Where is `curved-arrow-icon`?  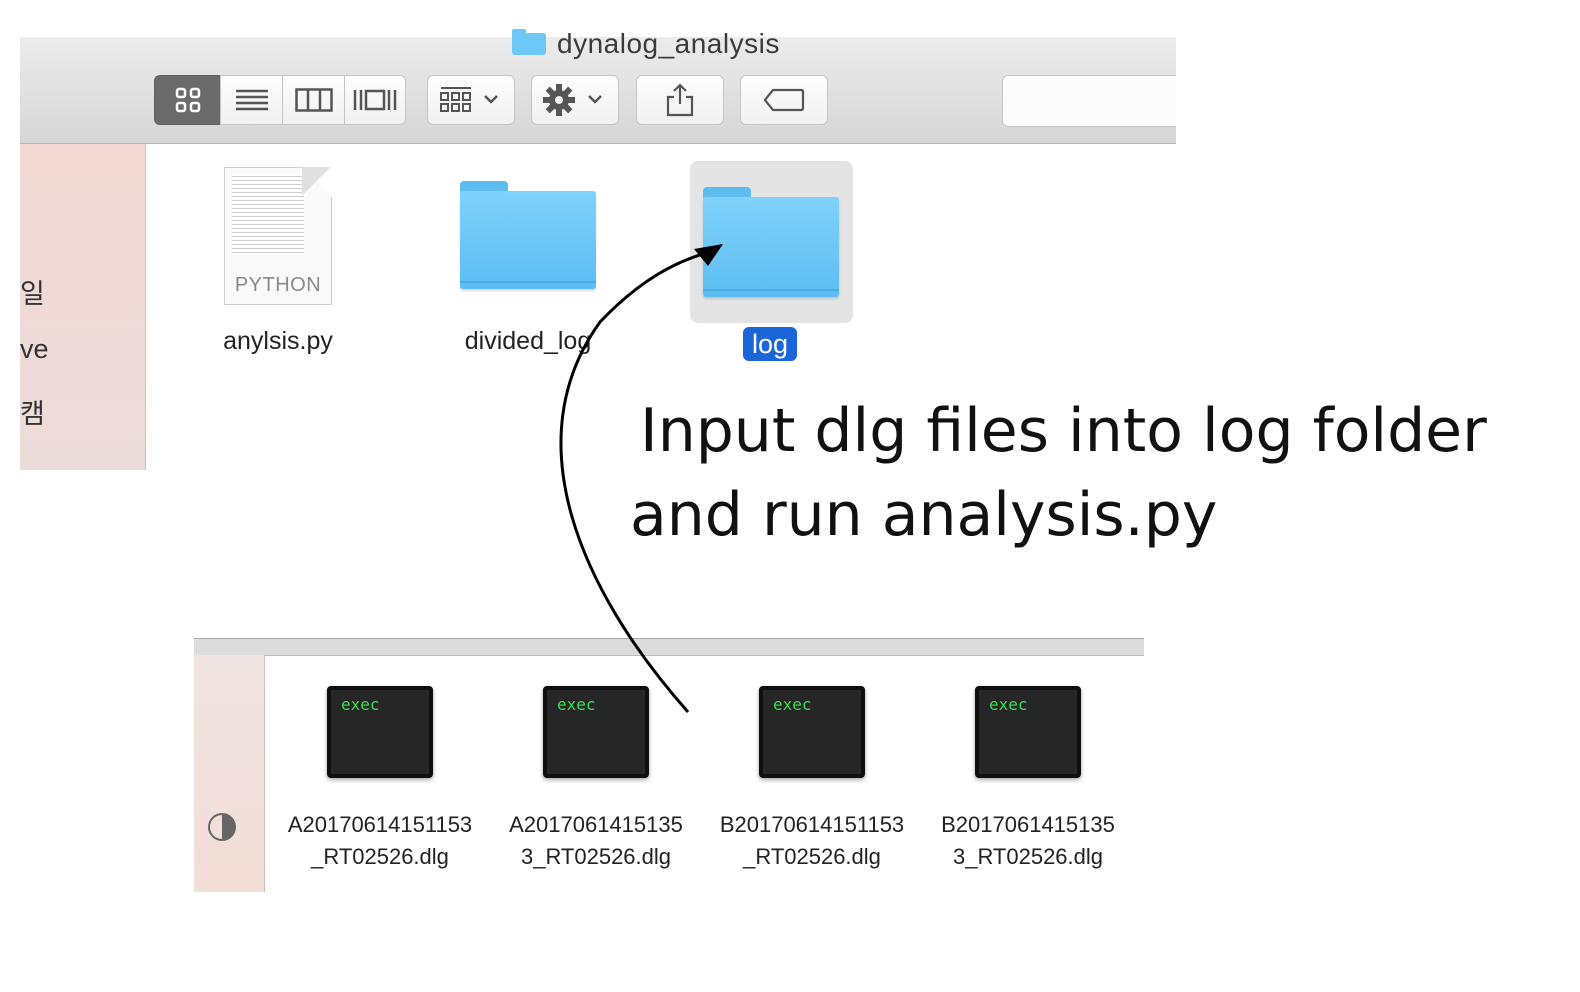
curved-arrow-icon is located at coordinates (641, 478).